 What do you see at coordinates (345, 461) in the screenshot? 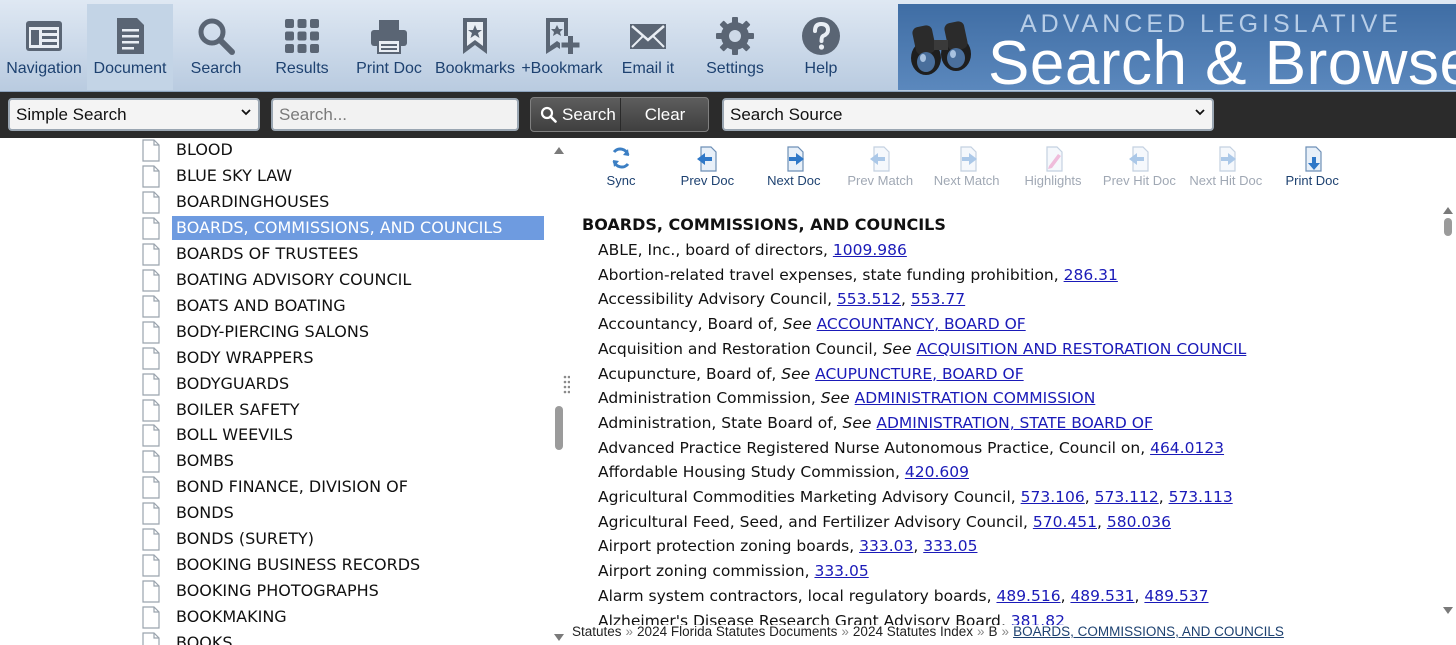
I see `tree-item: BOMBS` at bounding box center [345, 461].